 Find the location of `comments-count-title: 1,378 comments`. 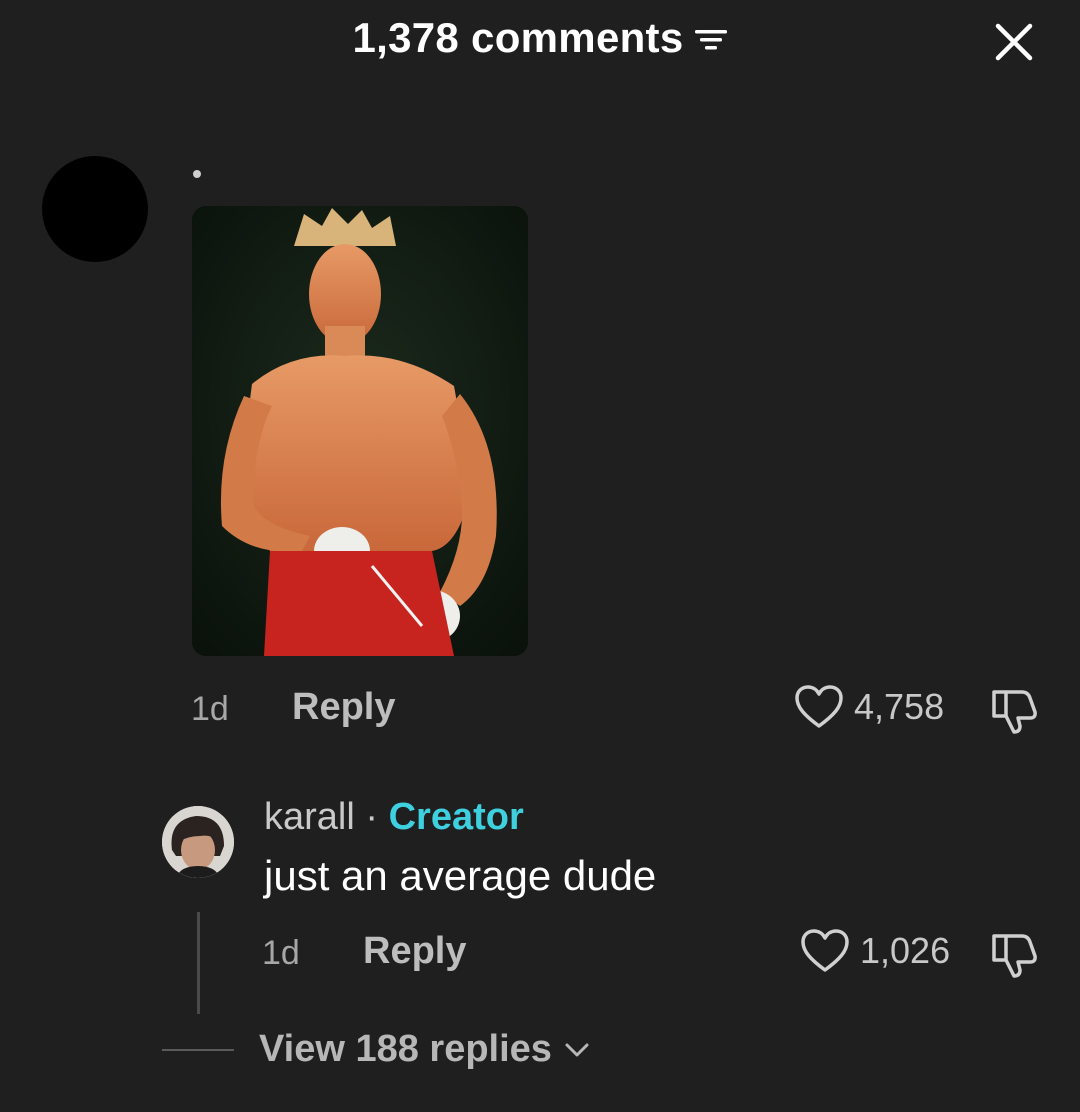

comments-count-title: 1,378 comments is located at coordinates (518, 37).